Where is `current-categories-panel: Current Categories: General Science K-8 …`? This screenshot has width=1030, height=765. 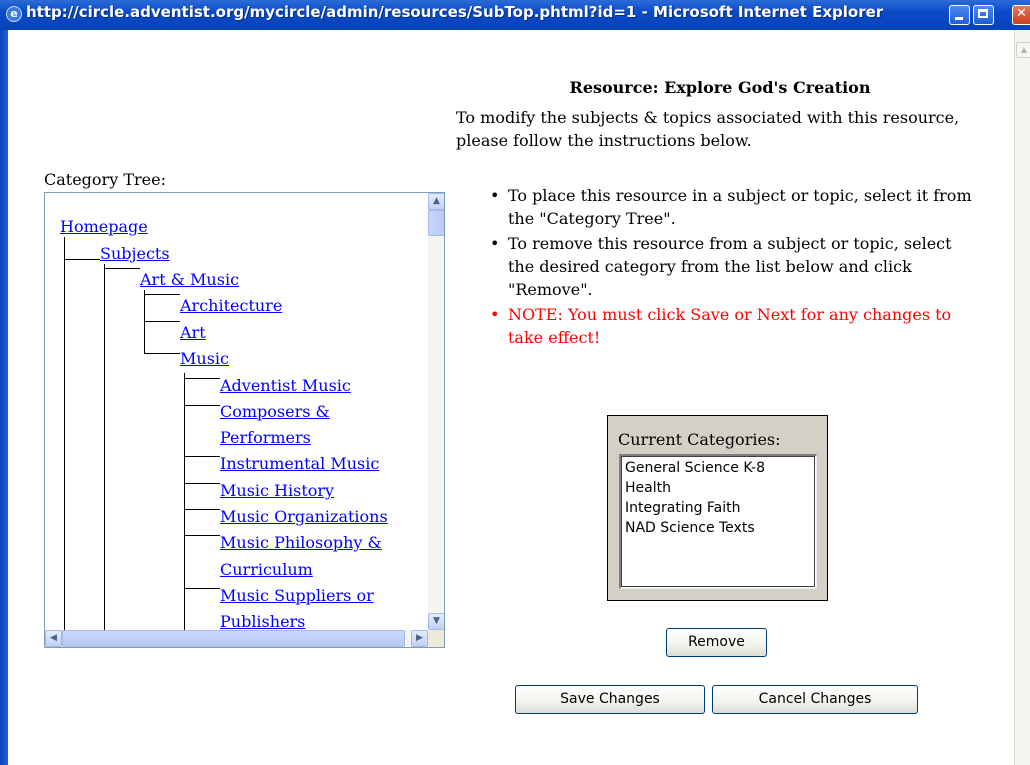
current-categories-panel: Current Categories: General Science K-8 … is located at coordinates (717, 508).